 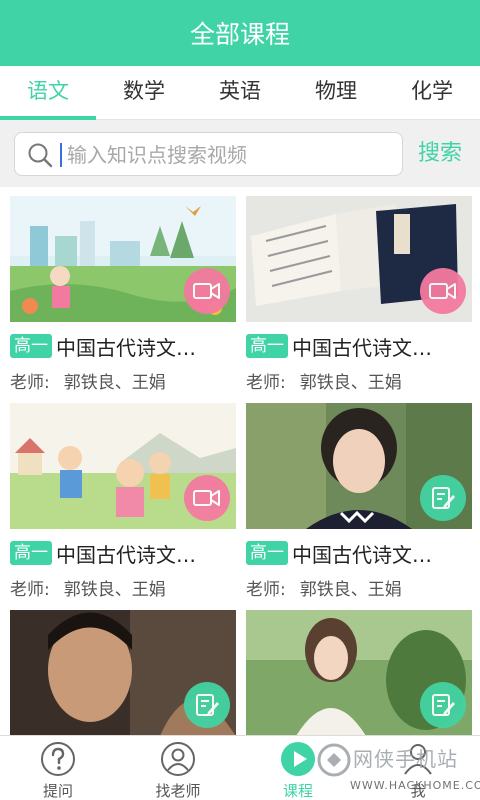 What do you see at coordinates (432, 92) in the screenshot?
I see `tab-chemistry: 化学` at bounding box center [432, 92].